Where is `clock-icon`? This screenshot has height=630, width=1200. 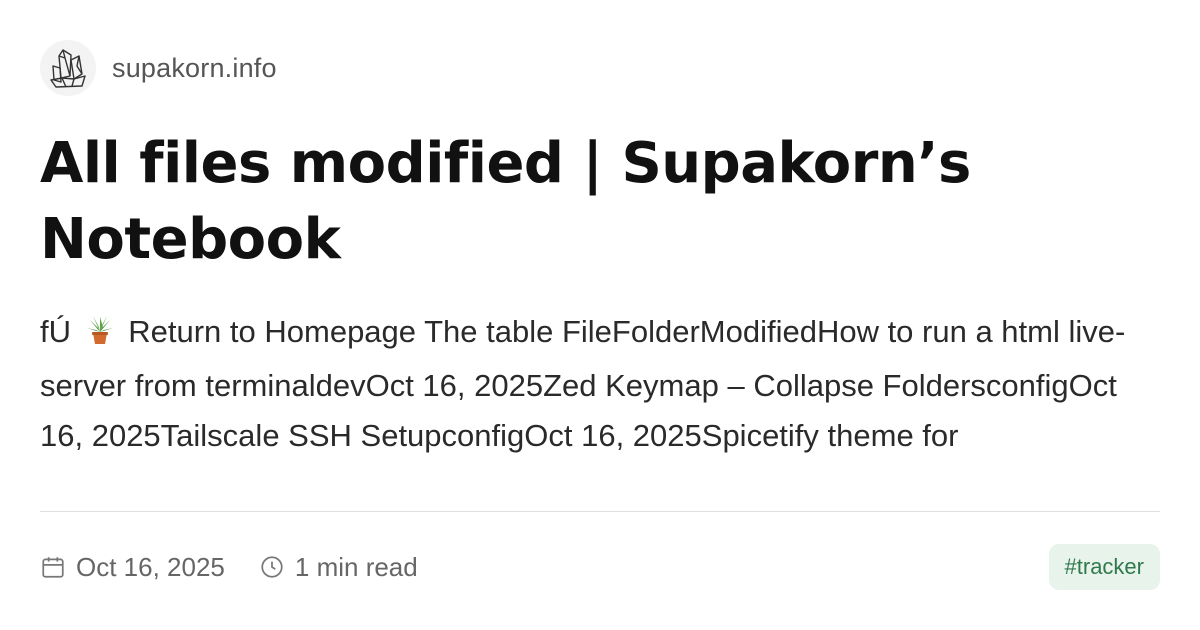 clock-icon is located at coordinates (272, 567).